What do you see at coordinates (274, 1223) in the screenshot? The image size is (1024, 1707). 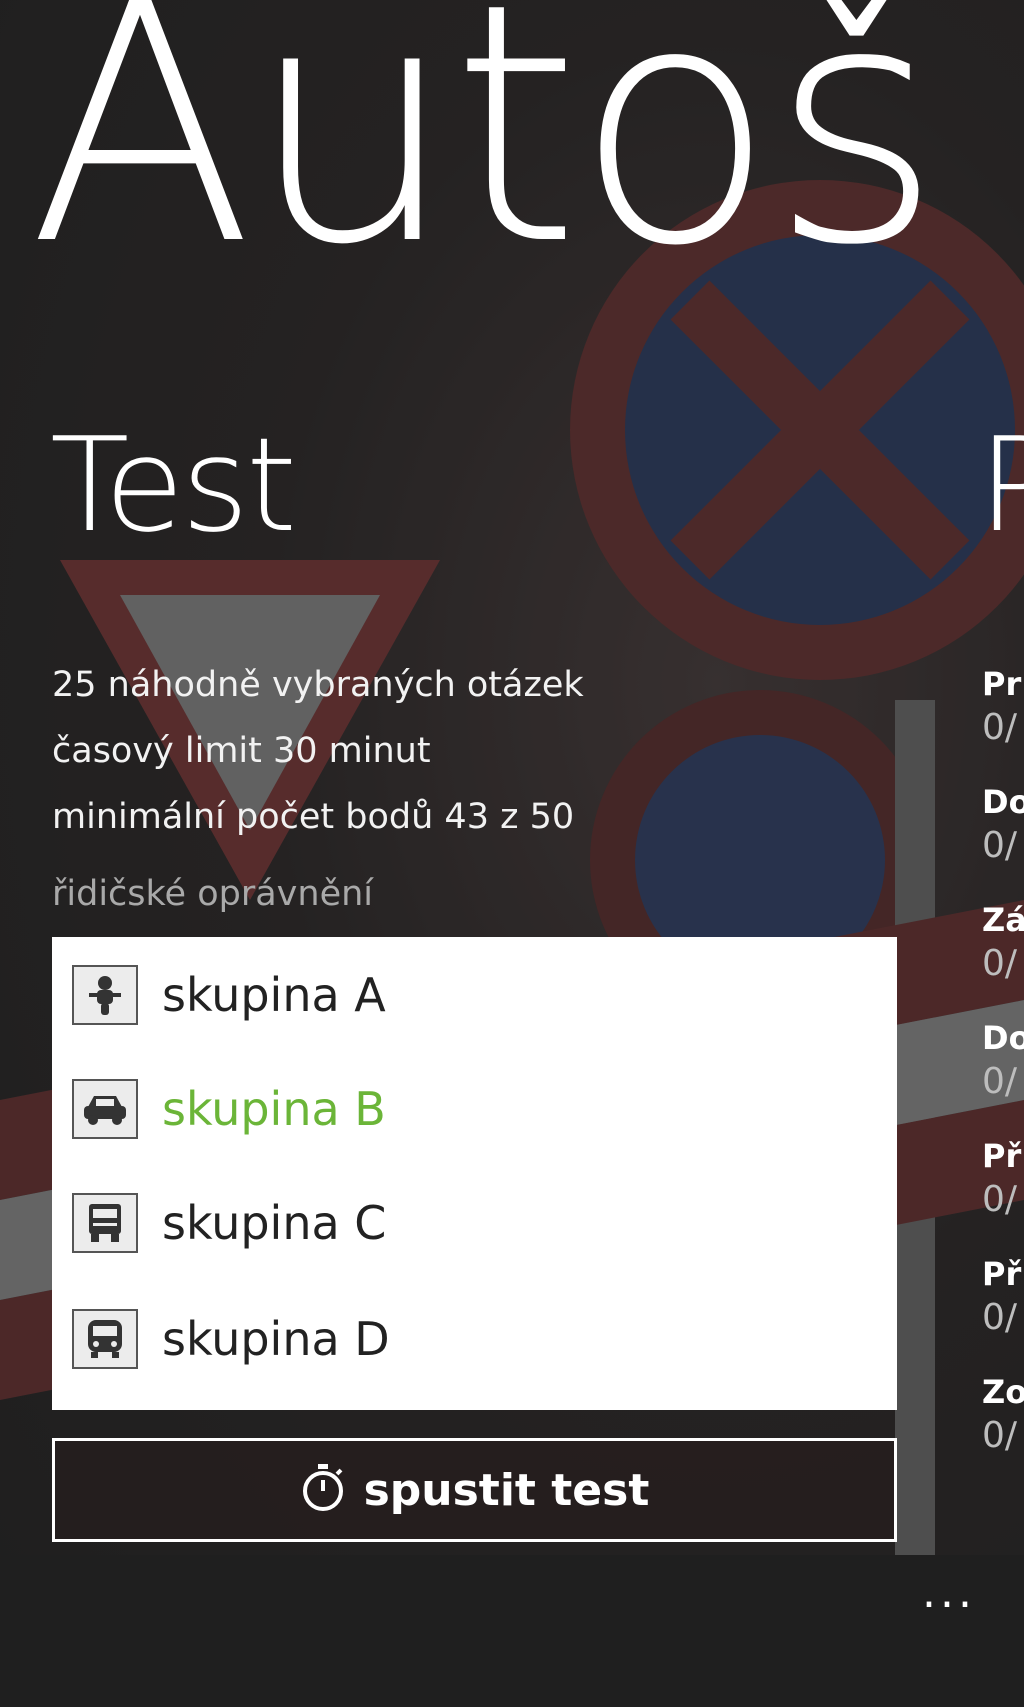 I see `option-label: skupina C` at bounding box center [274, 1223].